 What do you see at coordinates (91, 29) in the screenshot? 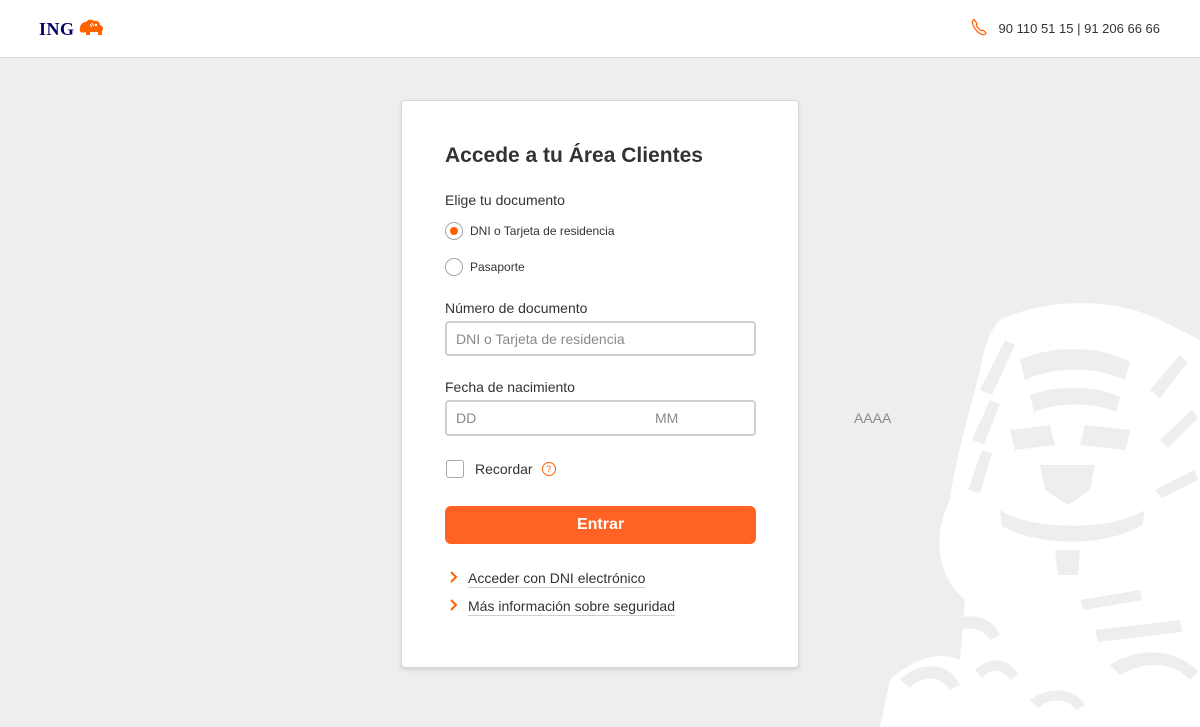
I see `ing-lion-logo-icon` at bounding box center [91, 29].